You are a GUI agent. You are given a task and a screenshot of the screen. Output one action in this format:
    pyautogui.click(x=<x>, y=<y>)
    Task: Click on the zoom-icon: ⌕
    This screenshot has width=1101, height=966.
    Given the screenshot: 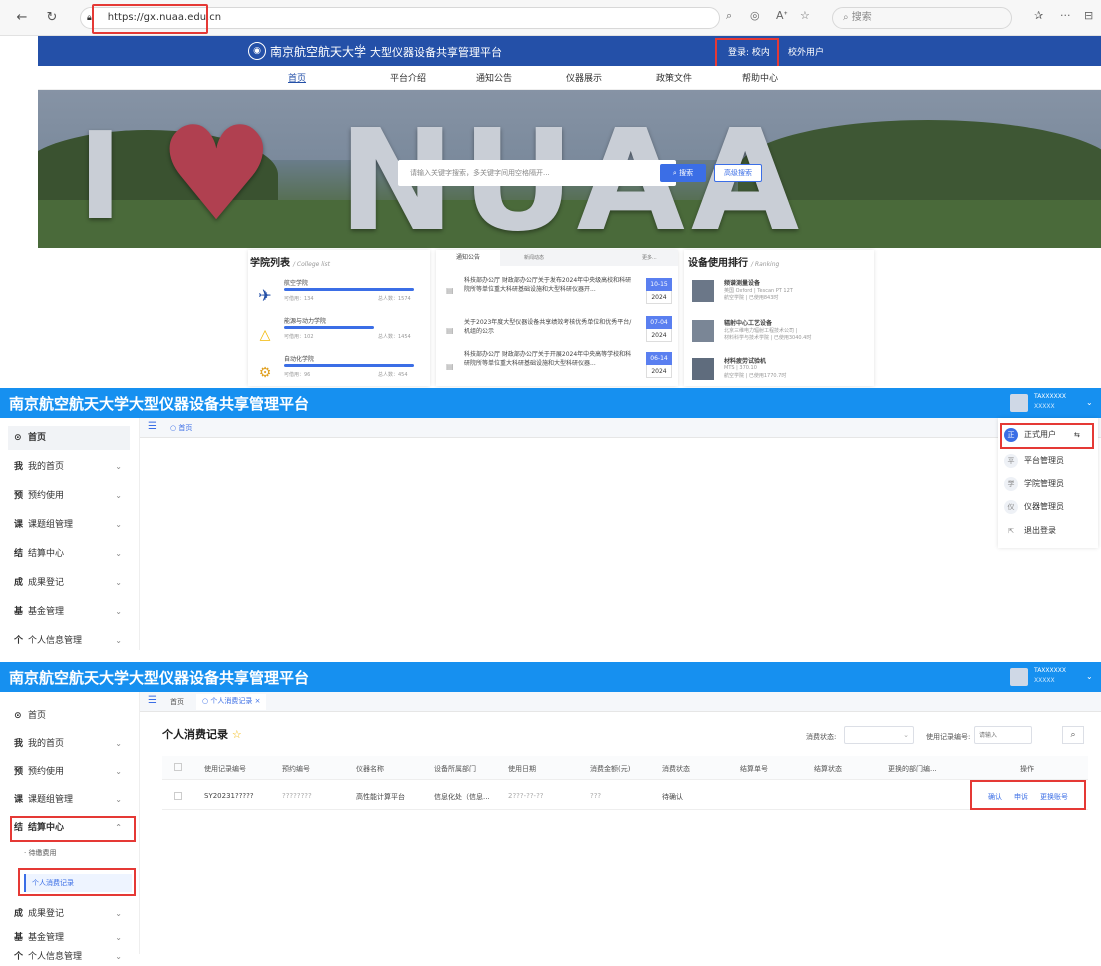 What is the action you would take?
    pyautogui.click(x=729, y=16)
    